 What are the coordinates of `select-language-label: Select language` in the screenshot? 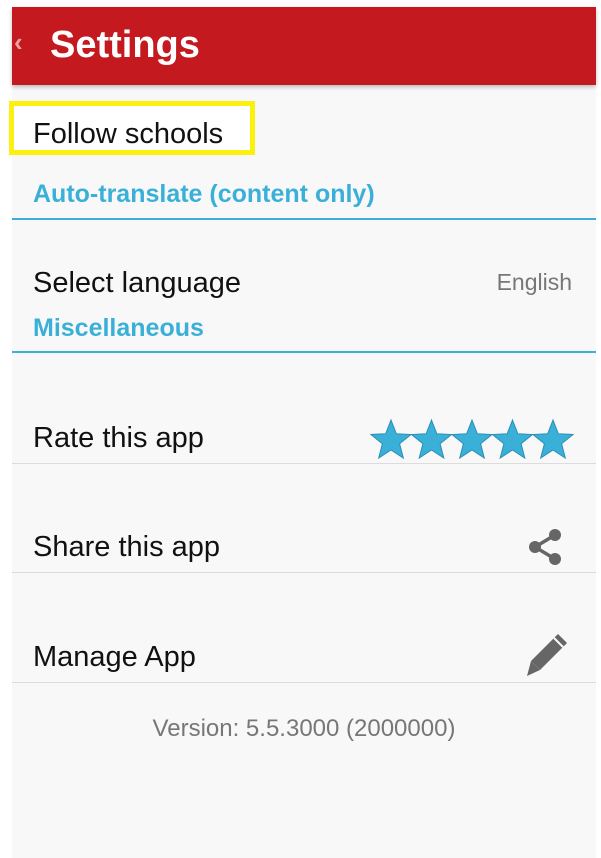 It's located at (137, 283).